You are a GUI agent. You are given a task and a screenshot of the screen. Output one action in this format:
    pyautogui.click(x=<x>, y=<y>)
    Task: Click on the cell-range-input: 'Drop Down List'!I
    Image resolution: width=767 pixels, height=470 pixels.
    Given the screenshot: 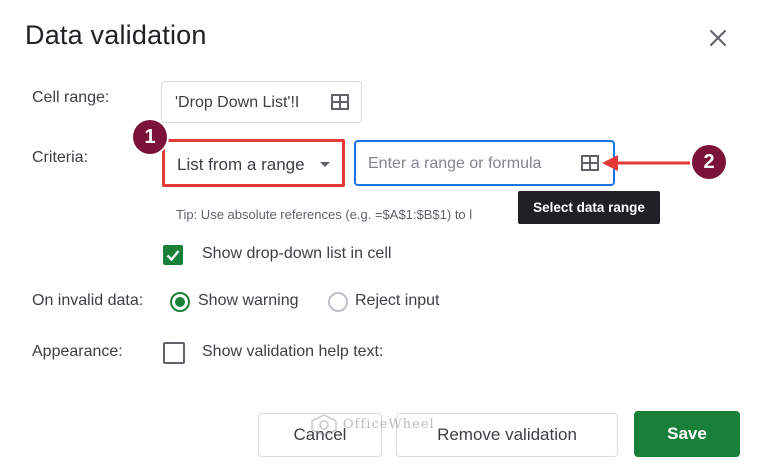 What is the action you would take?
    pyautogui.click(x=261, y=102)
    